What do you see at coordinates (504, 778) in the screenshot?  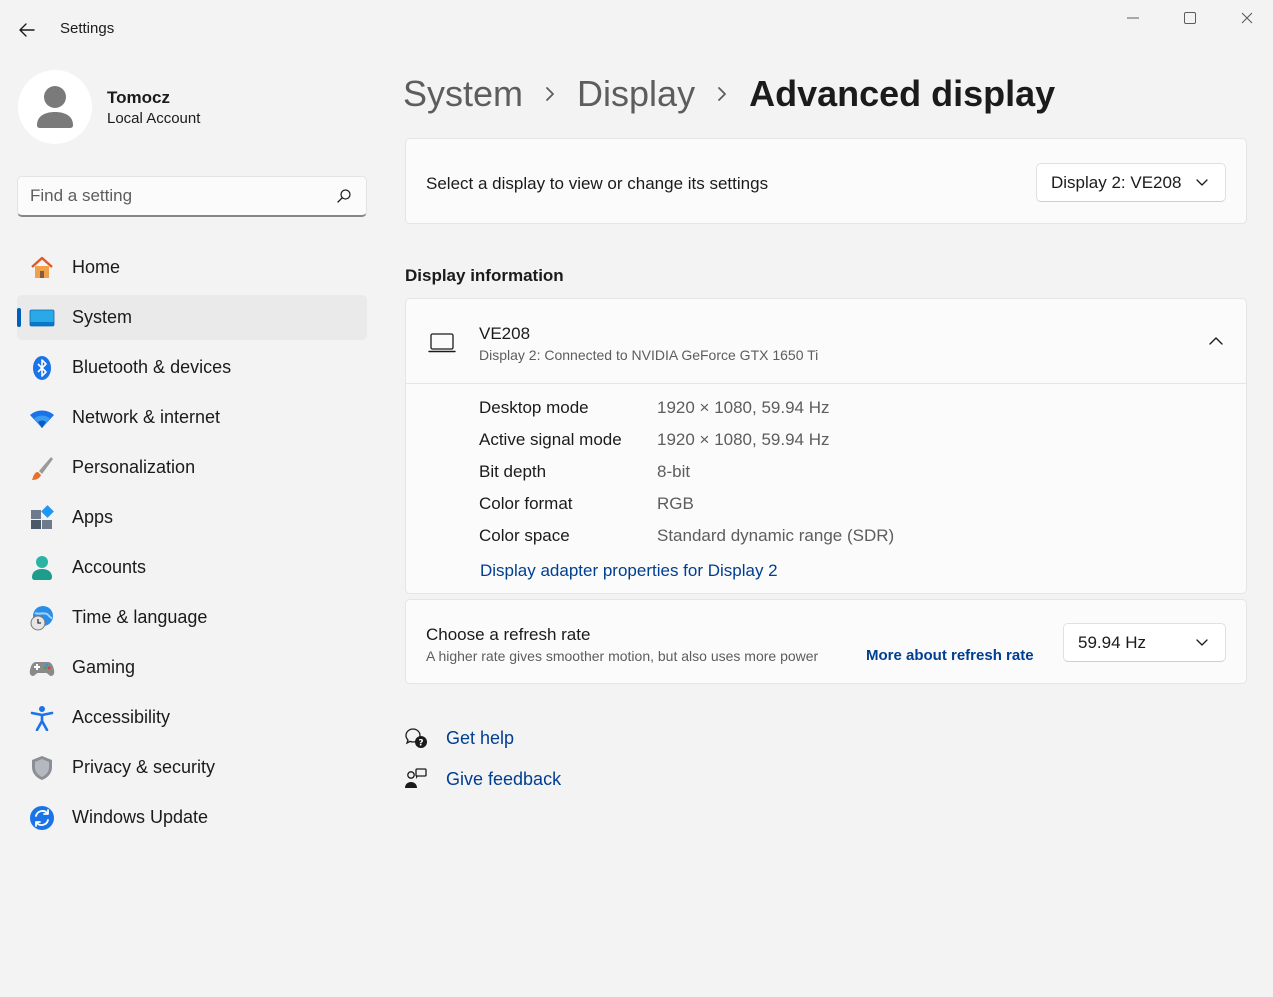 I see `give-feedback-label: Give feedback` at bounding box center [504, 778].